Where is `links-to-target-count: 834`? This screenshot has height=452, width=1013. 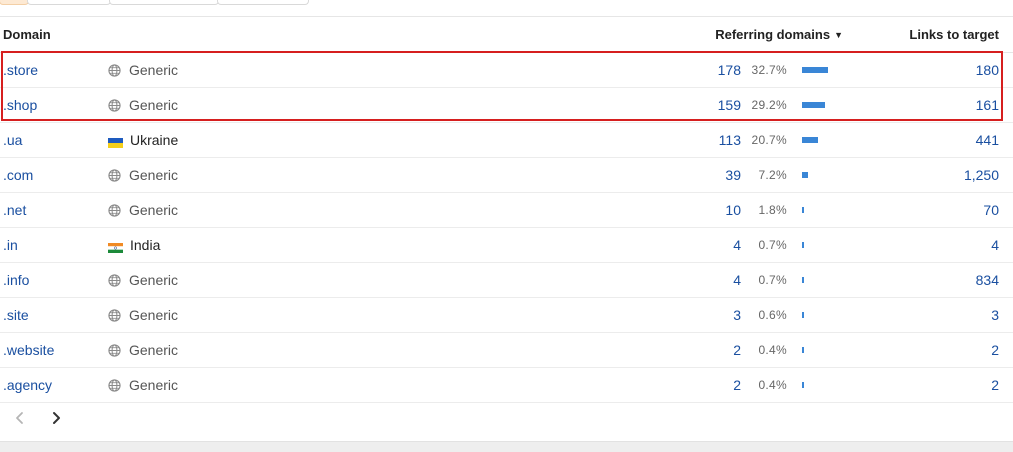
links-to-target-count: 834 is located at coordinates (987, 280).